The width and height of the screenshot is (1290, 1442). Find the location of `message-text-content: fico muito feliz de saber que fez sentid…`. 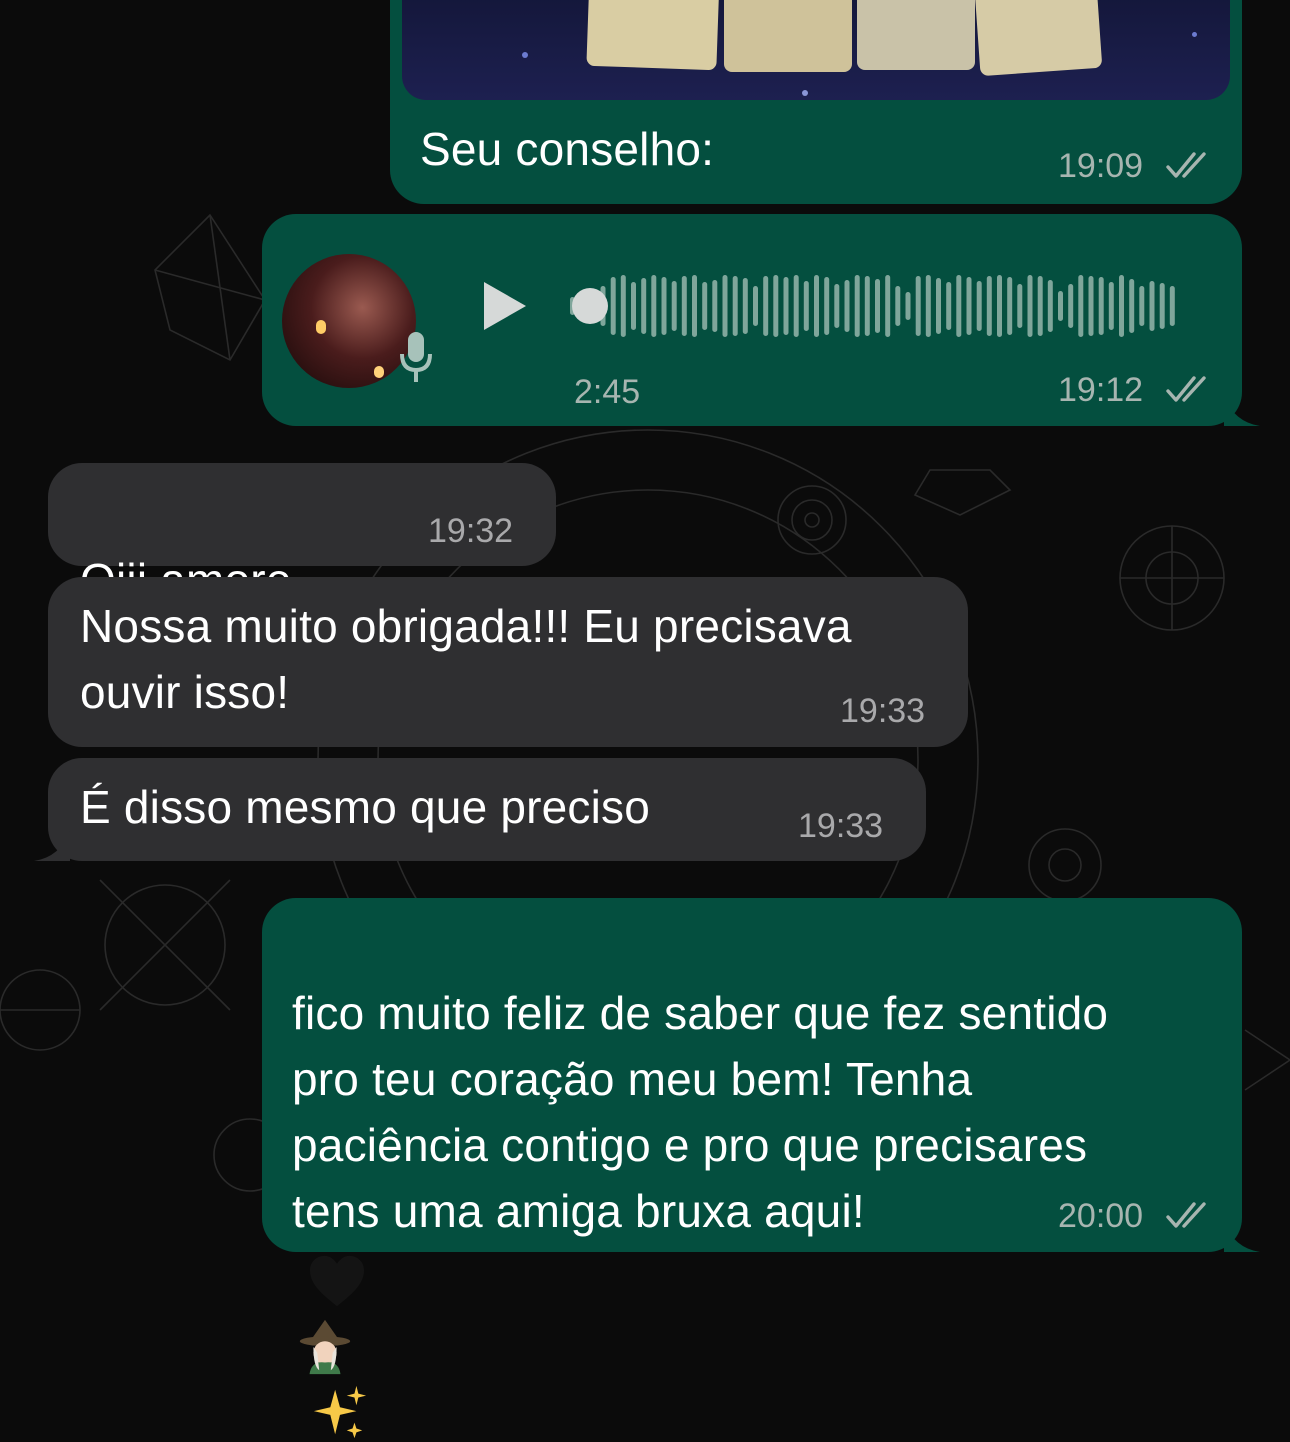

message-text-content: fico muito feliz de saber que fez sentid… is located at coordinates (700, 1112).